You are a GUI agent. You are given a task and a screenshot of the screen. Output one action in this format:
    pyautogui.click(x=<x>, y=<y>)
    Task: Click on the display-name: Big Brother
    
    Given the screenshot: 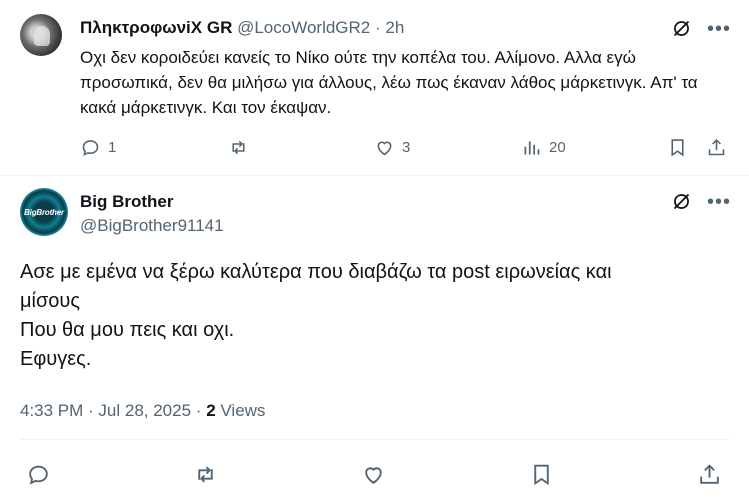 What is the action you would take?
    pyautogui.click(x=127, y=202)
    